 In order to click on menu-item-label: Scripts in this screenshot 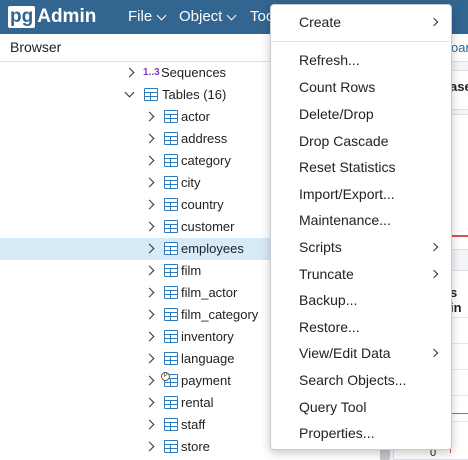, I will do `click(320, 247)`.